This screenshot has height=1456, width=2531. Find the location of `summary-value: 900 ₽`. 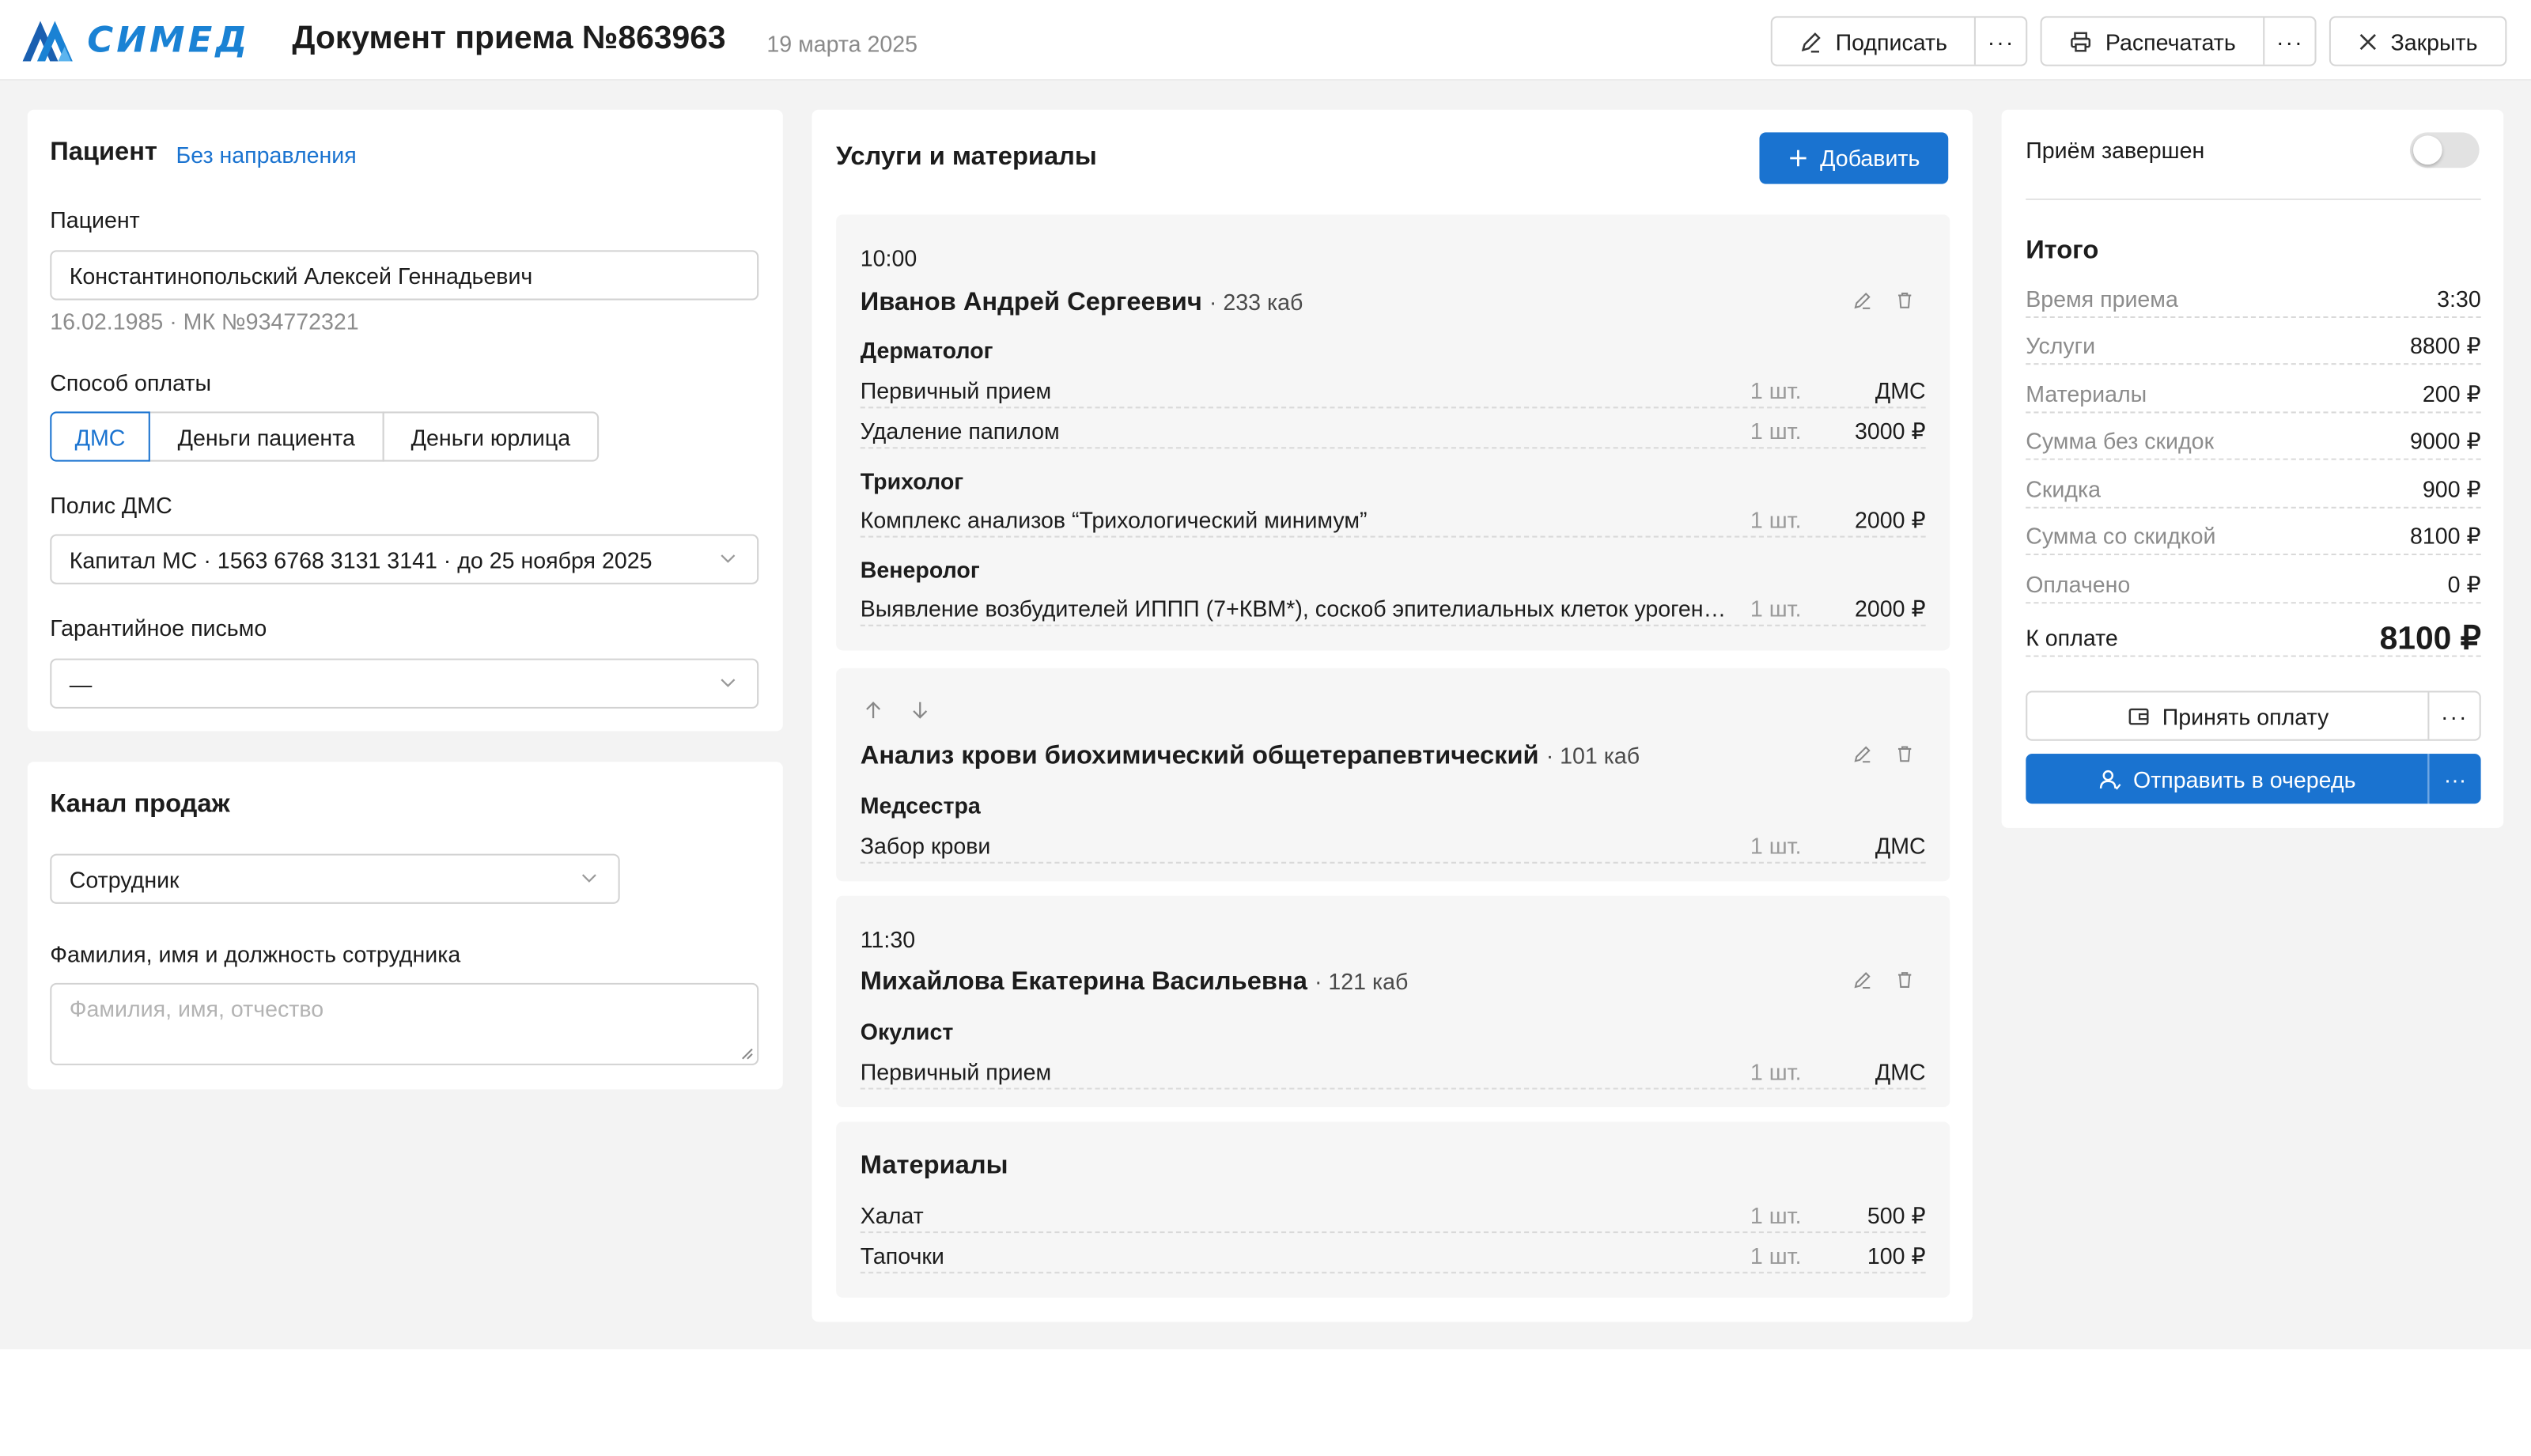

summary-value: 900 ₽ is located at coordinates (2451, 489).